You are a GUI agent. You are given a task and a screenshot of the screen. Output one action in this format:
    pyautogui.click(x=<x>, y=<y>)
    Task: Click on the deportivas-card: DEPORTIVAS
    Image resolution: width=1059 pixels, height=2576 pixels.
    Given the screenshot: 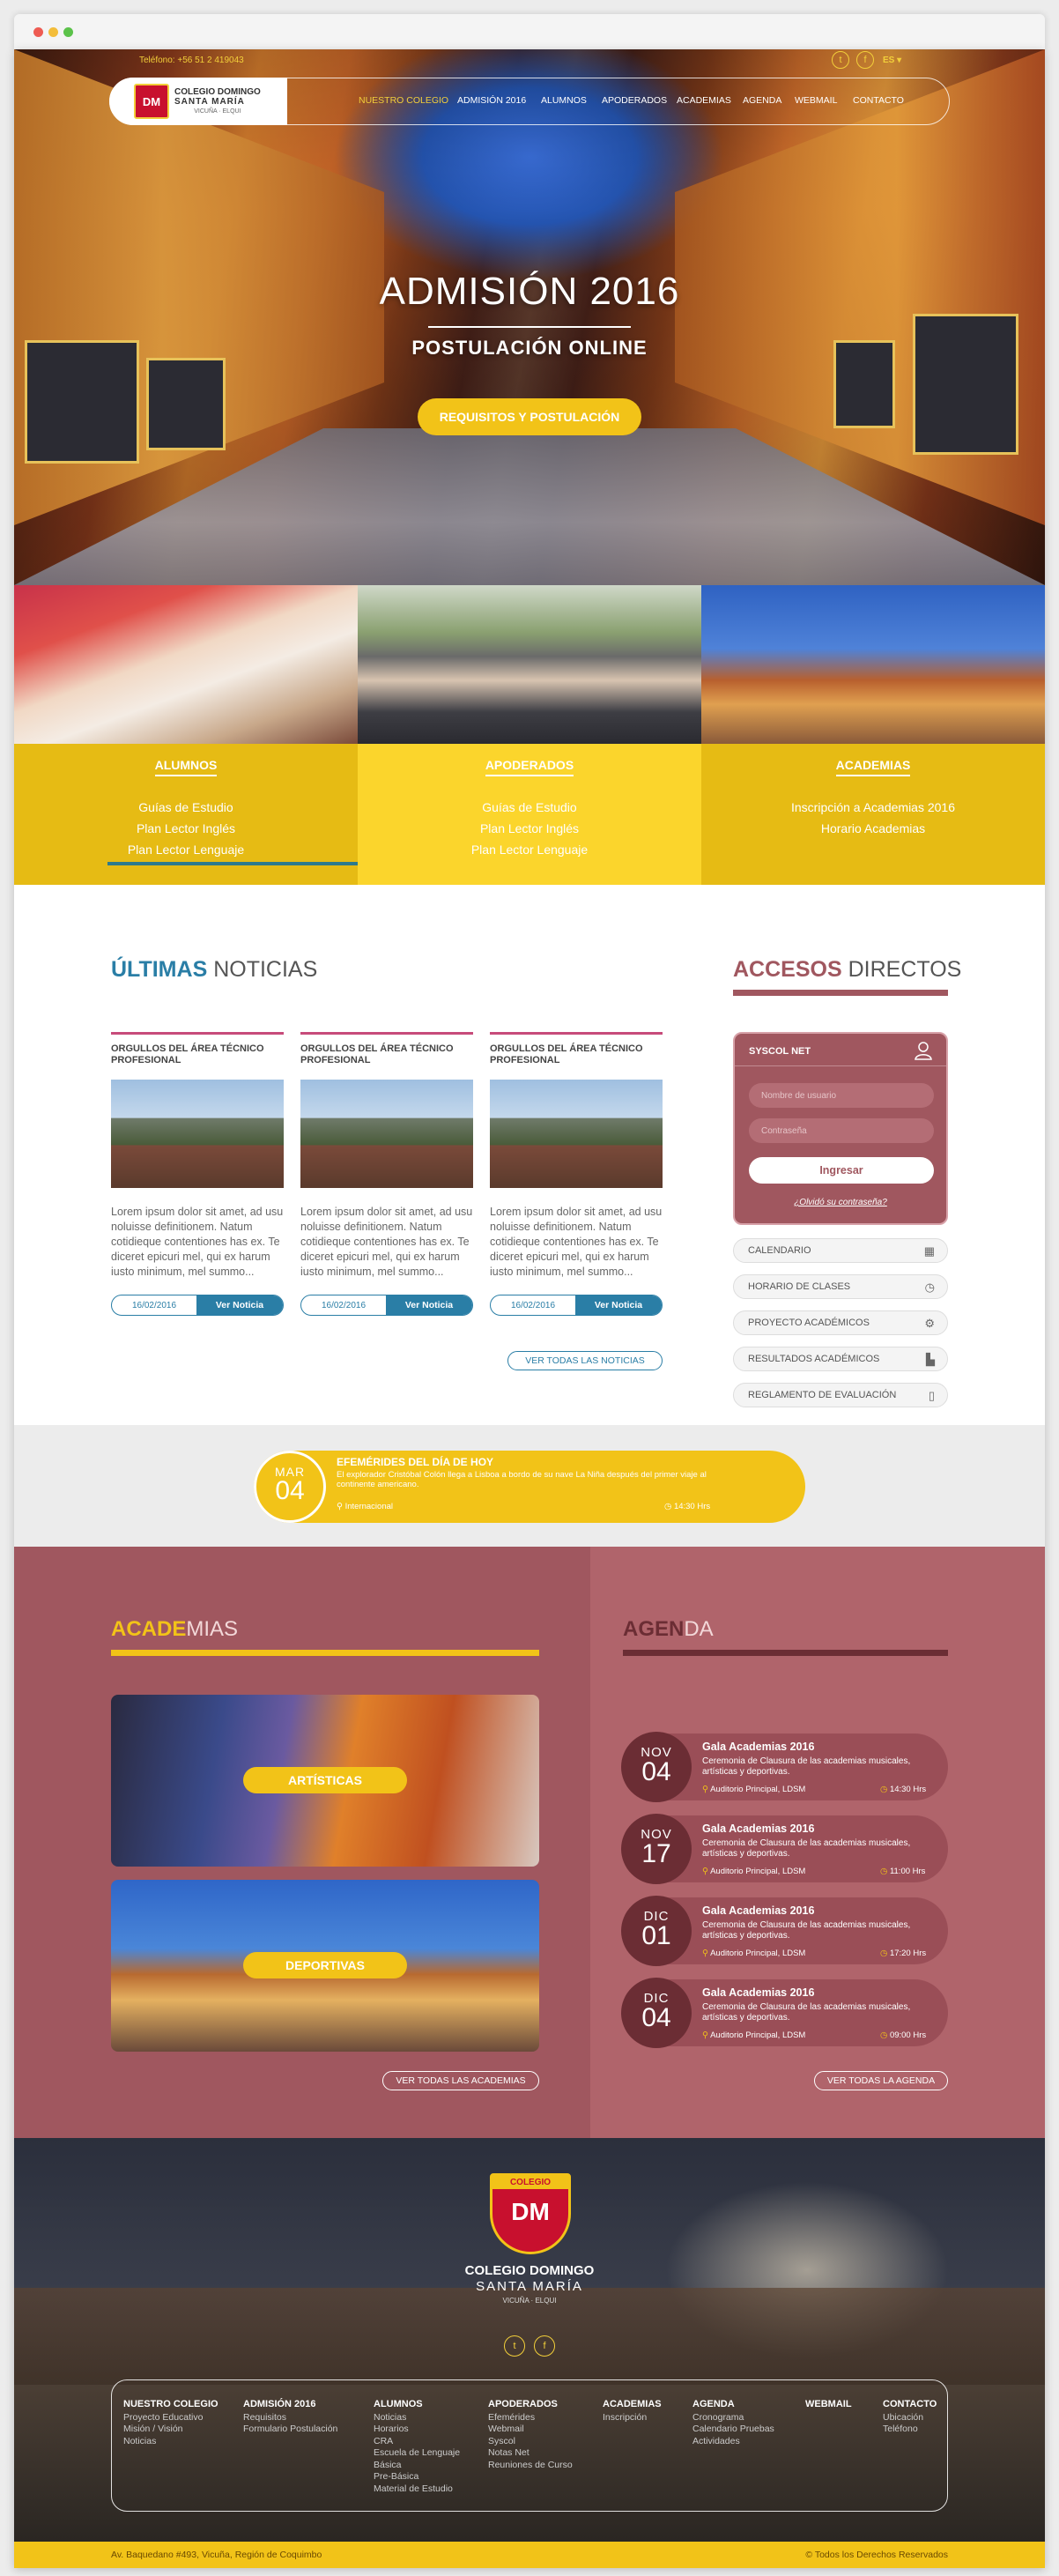 What is the action you would take?
    pyautogui.click(x=325, y=1966)
    